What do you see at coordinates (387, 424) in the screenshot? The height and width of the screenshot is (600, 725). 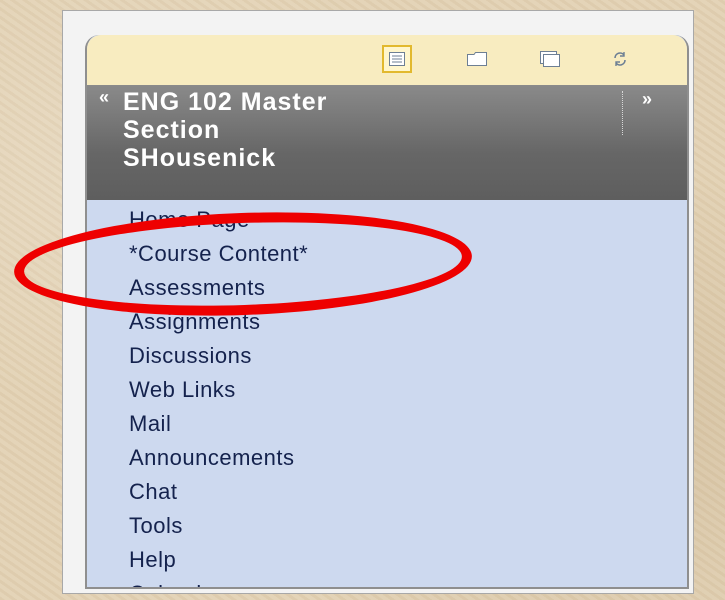 I see `nav-item-mail: Mail` at bounding box center [387, 424].